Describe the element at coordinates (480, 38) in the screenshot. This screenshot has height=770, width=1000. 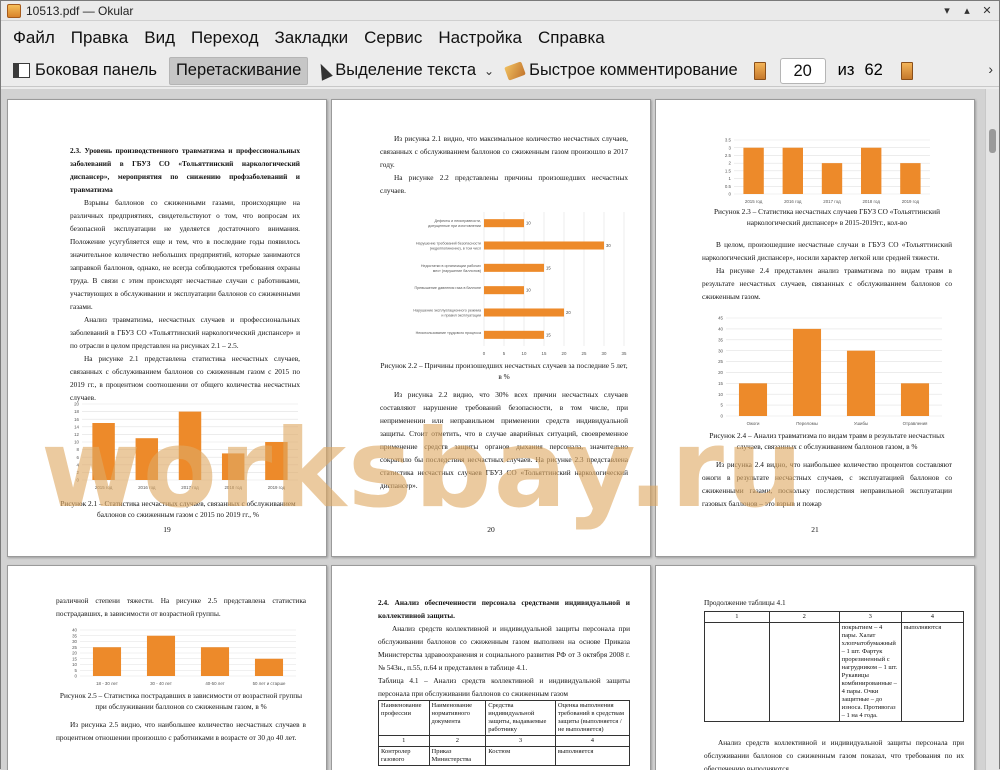
I see `menu-settings: Настройка` at that location.